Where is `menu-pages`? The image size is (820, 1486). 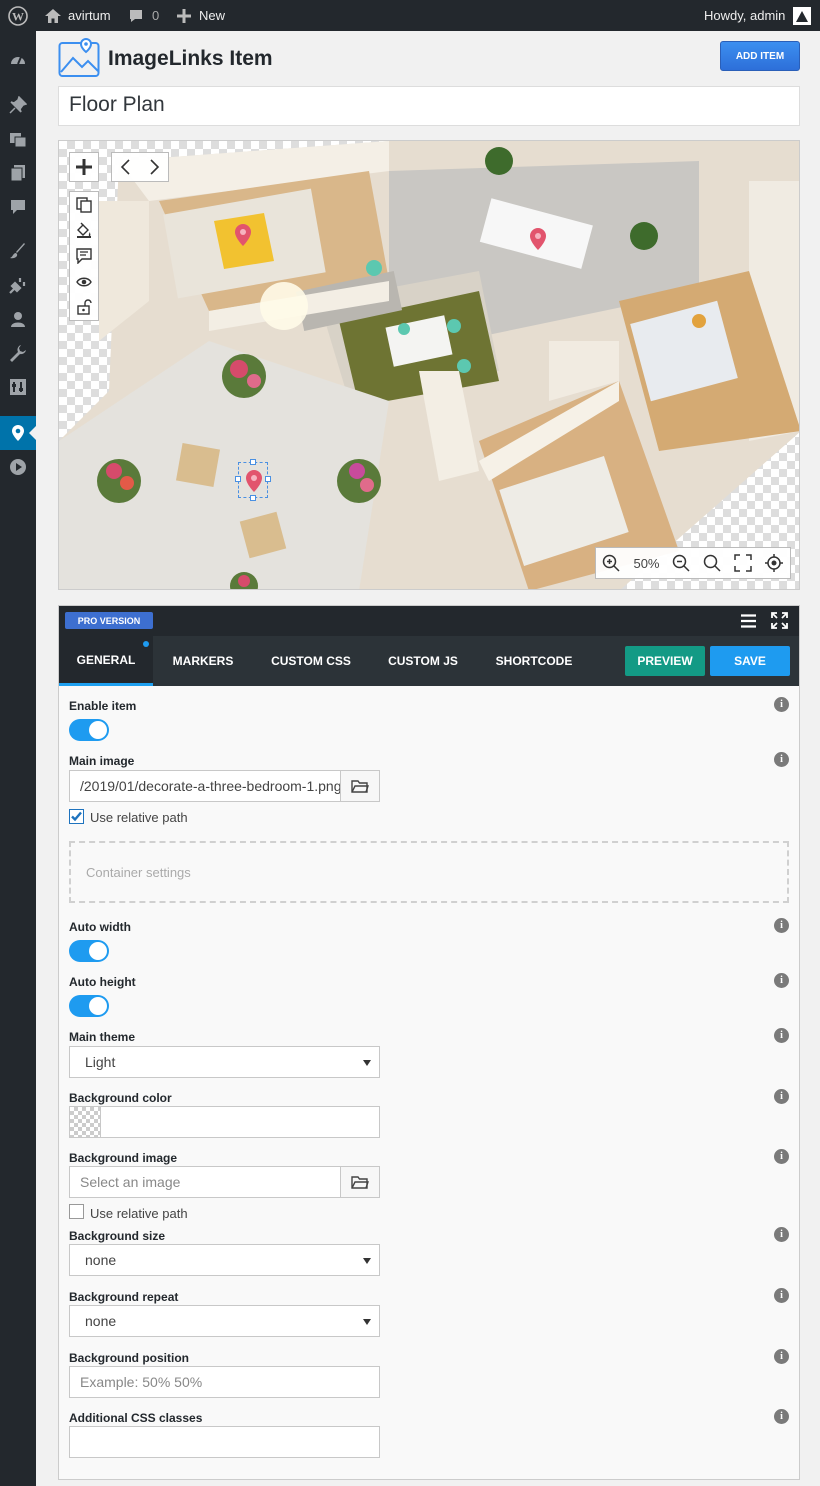
menu-pages is located at coordinates (18, 173).